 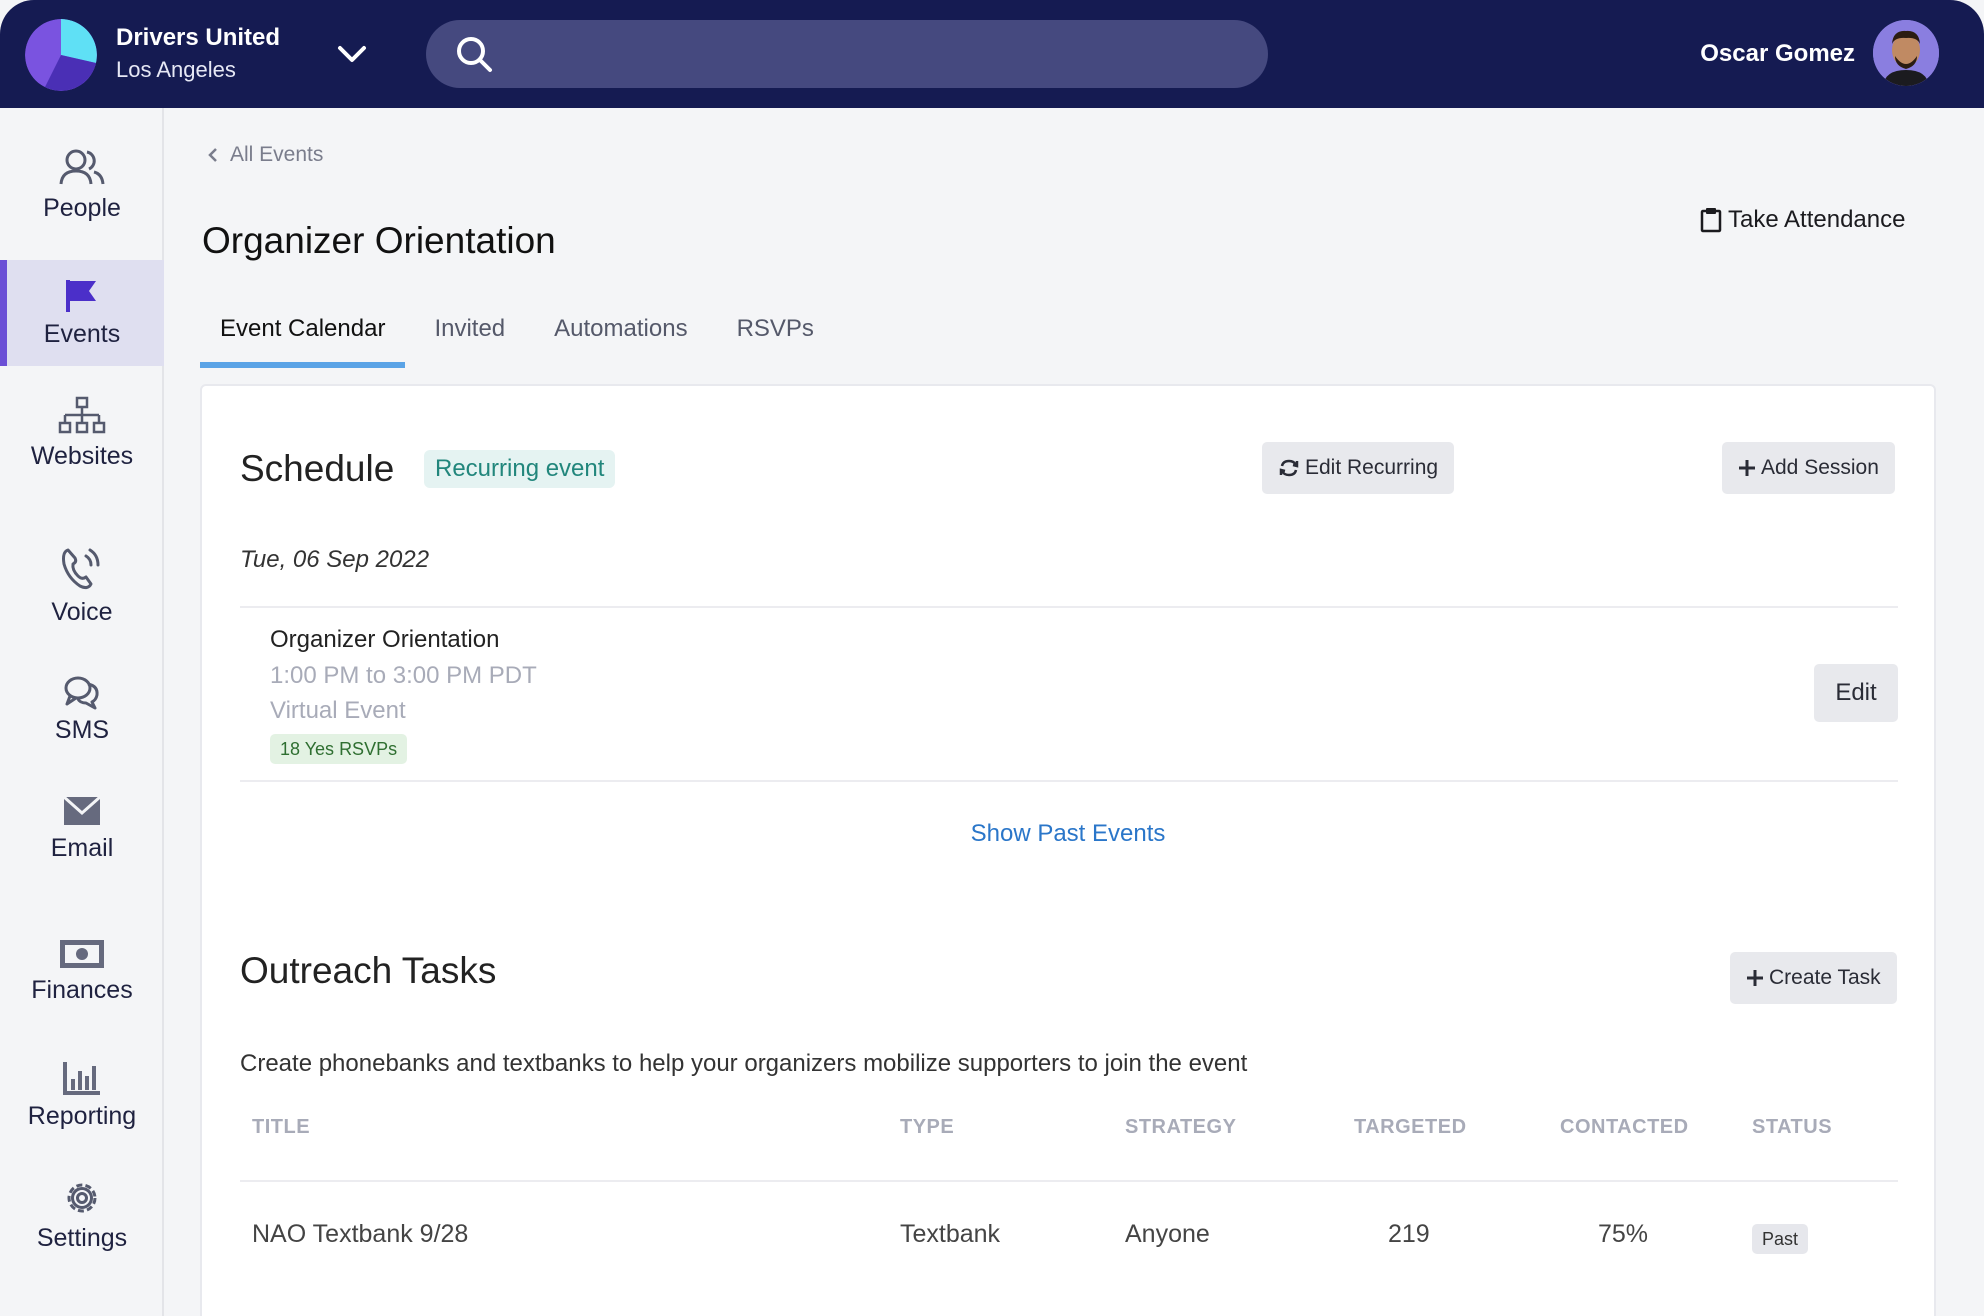 What do you see at coordinates (81, 693) in the screenshot?
I see `chat-bubbles-icon` at bounding box center [81, 693].